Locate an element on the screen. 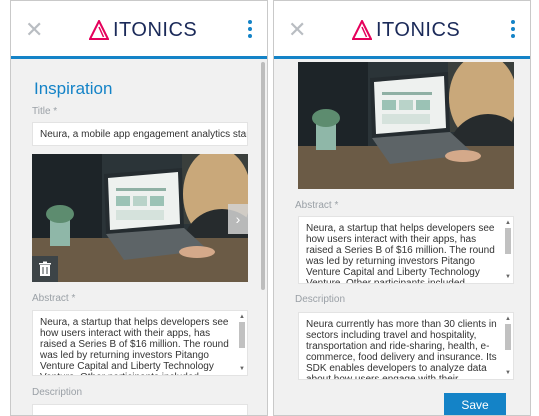 The width and height of the screenshot is (539, 416). description-scrollbar: ▲ ▼ is located at coordinates (508, 346).